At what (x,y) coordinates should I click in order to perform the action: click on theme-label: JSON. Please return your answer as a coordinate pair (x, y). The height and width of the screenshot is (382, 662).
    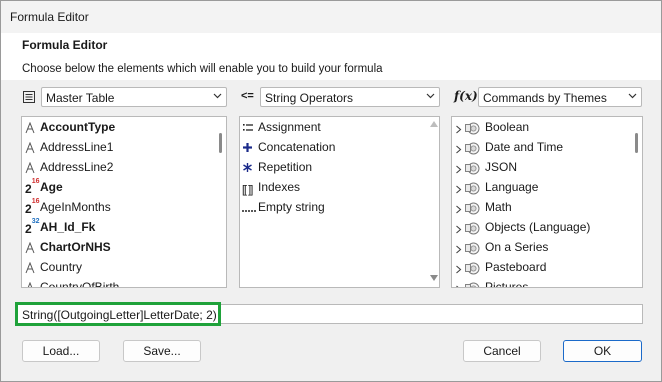
    Looking at the image, I should click on (501, 167).